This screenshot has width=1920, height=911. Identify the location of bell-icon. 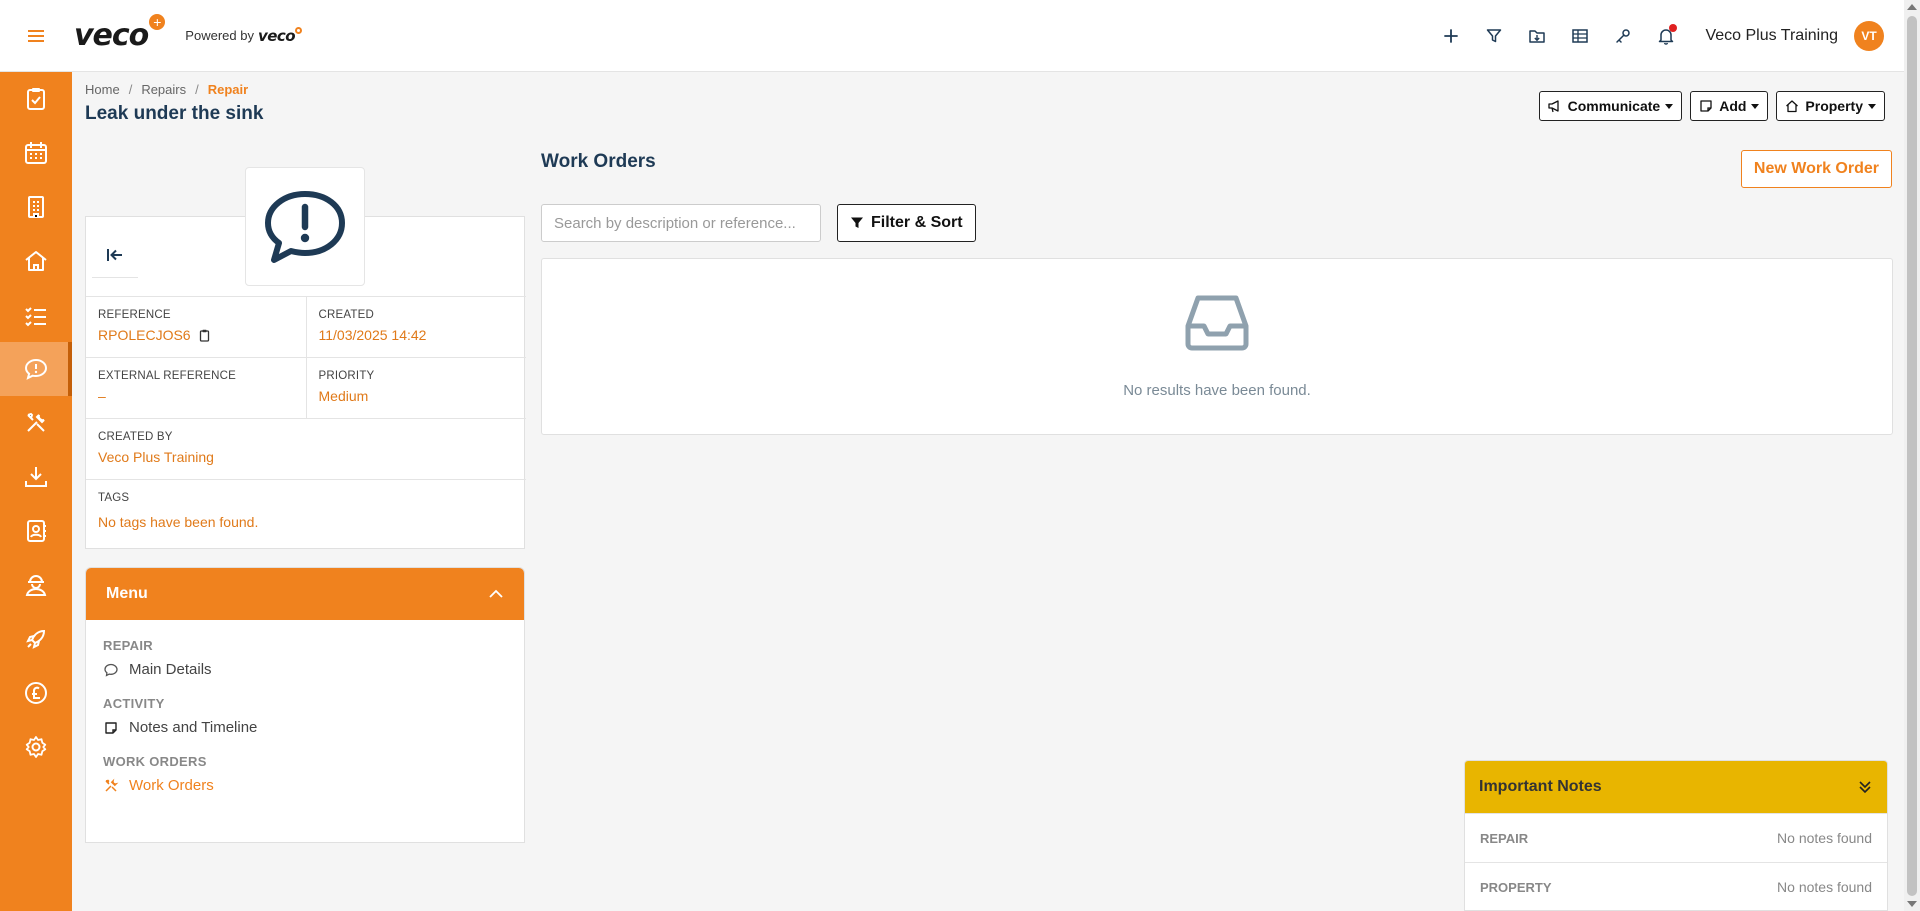
(1666, 36).